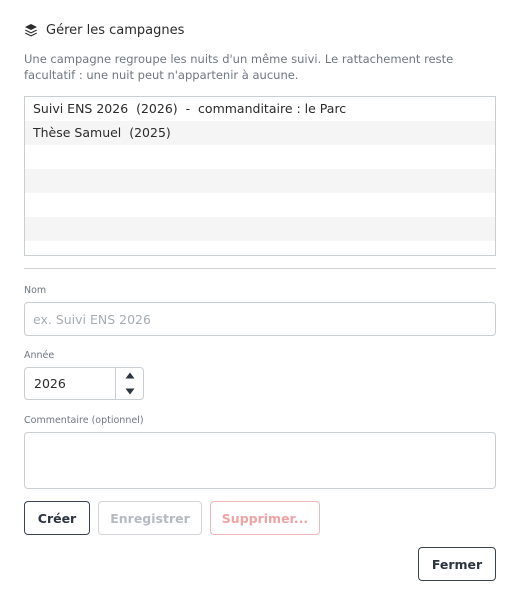  I want to click on annee-spinbox: 2026, so click(84, 383).